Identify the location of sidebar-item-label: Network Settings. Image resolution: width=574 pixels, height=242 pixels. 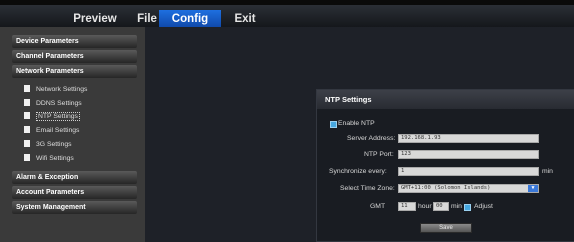
(62, 89).